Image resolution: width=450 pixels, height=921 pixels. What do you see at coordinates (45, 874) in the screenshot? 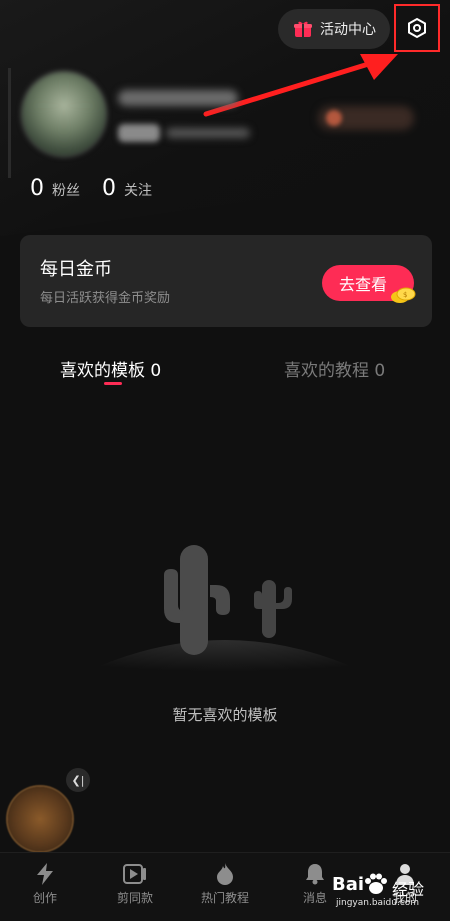
I see `lightning-icon` at bounding box center [45, 874].